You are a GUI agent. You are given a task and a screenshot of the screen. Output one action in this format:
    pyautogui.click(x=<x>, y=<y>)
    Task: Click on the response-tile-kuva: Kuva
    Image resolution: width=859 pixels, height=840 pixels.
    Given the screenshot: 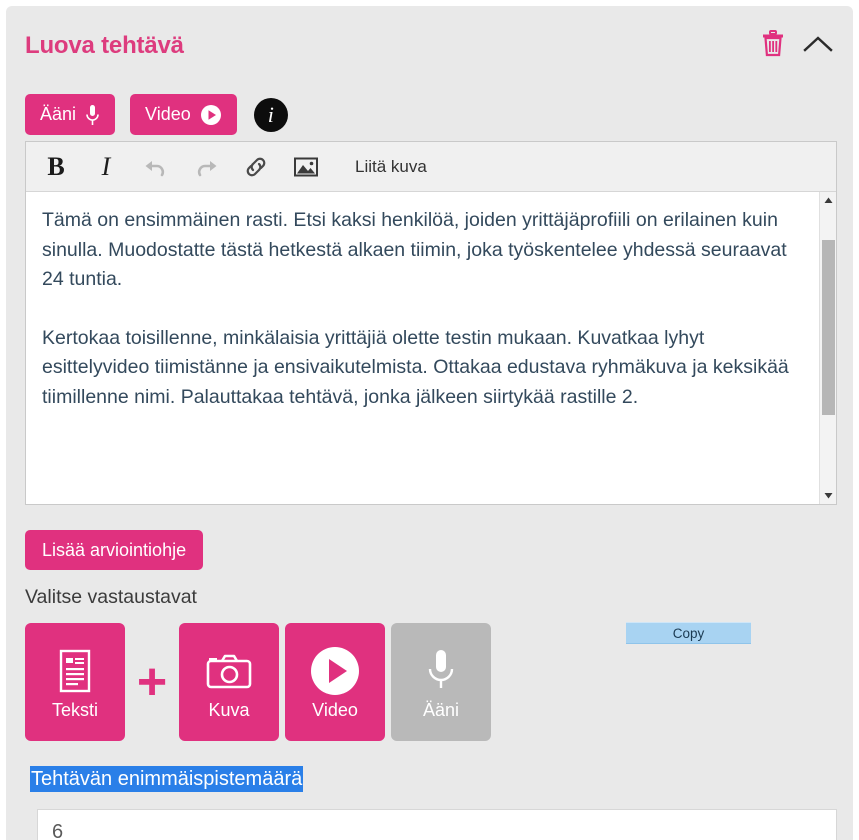 What is the action you would take?
    pyautogui.click(x=229, y=682)
    